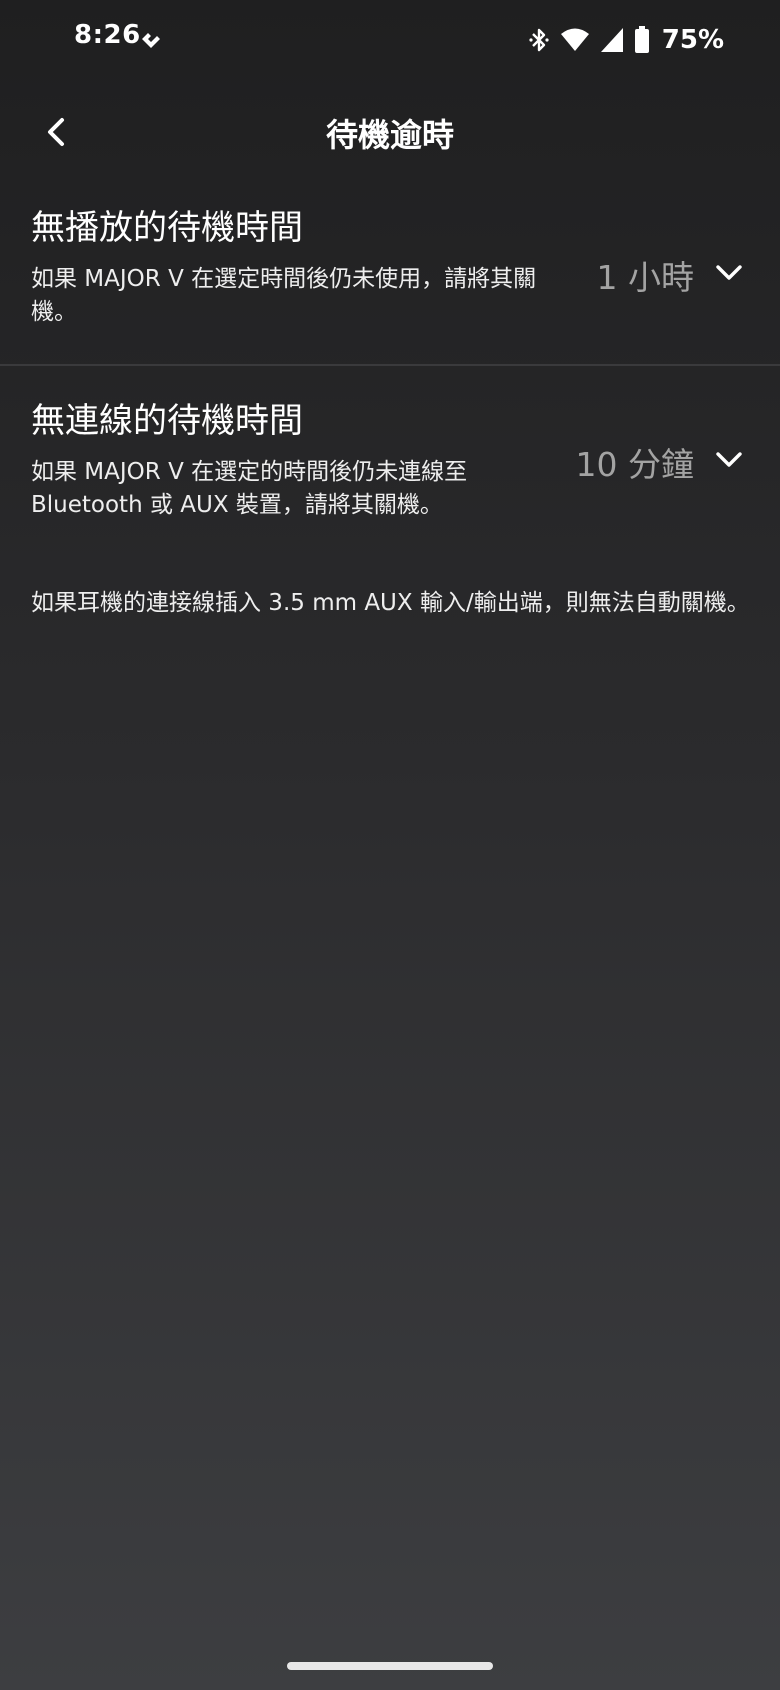  What do you see at coordinates (390, 365) in the screenshot?
I see `divider` at bounding box center [390, 365].